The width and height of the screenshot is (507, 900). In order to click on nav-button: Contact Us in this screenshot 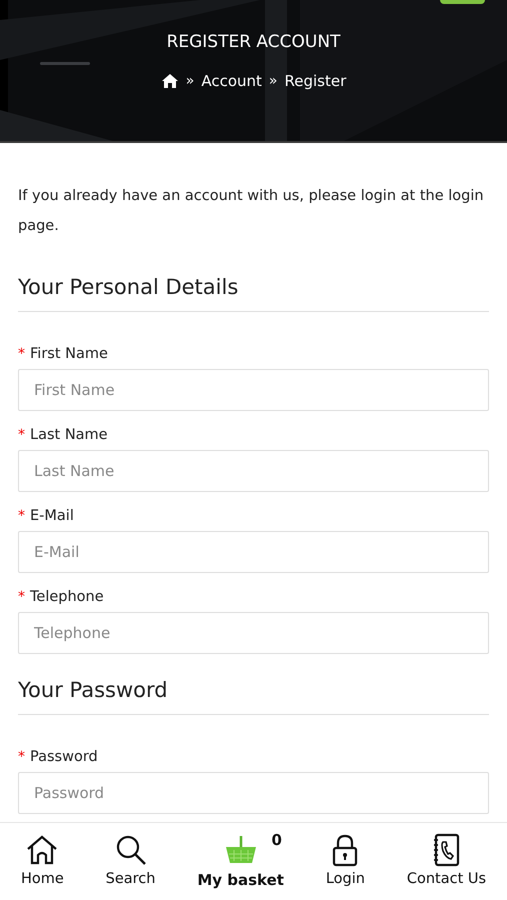, I will do `click(446, 860)`.